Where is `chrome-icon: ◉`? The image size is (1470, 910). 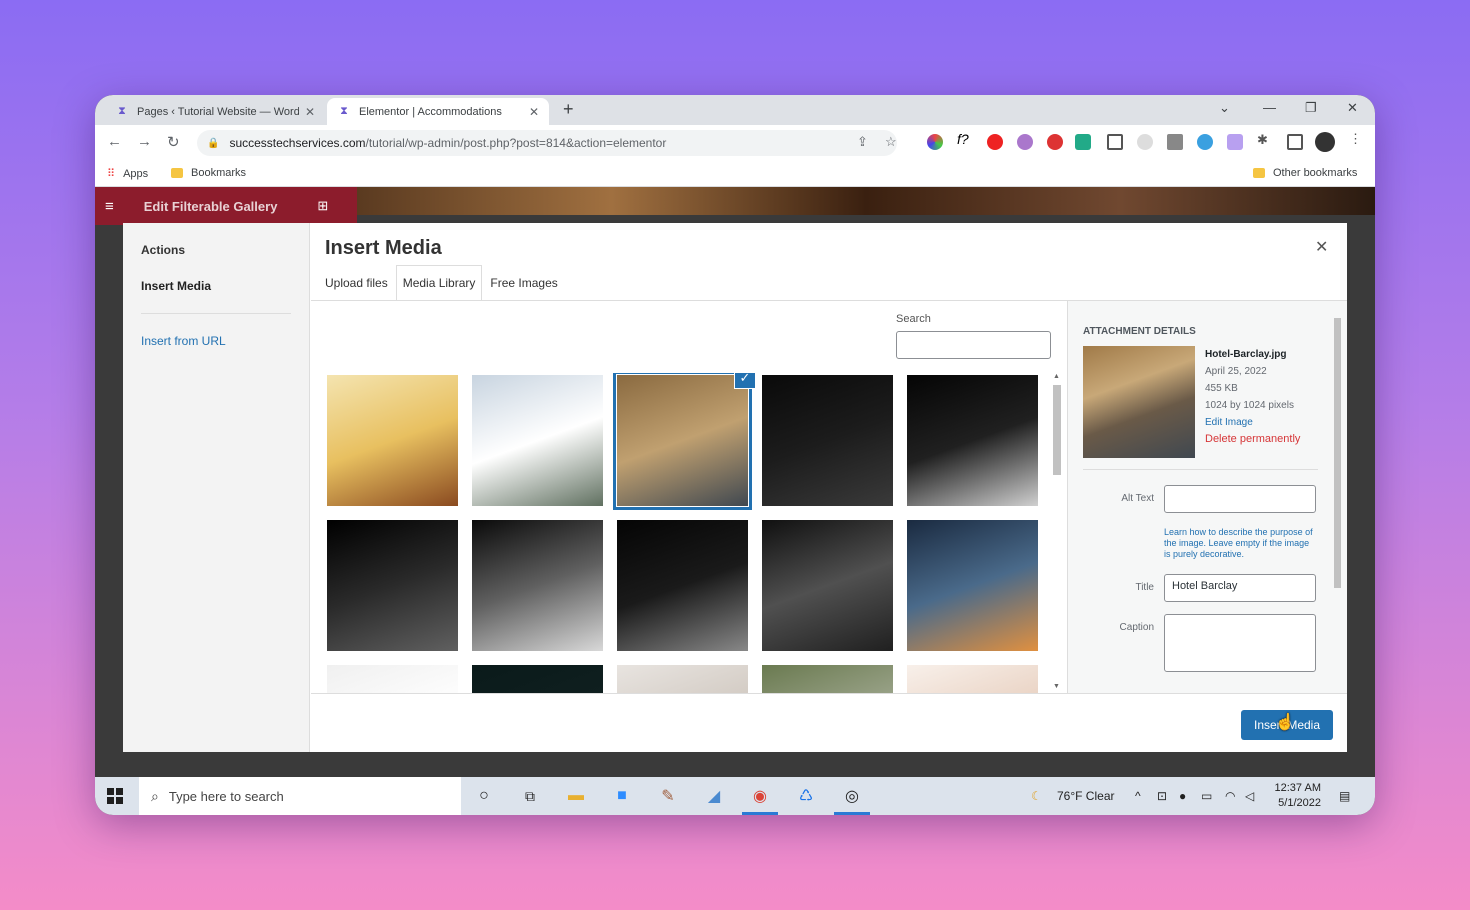 chrome-icon: ◉ is located at coordinates (760, 796).